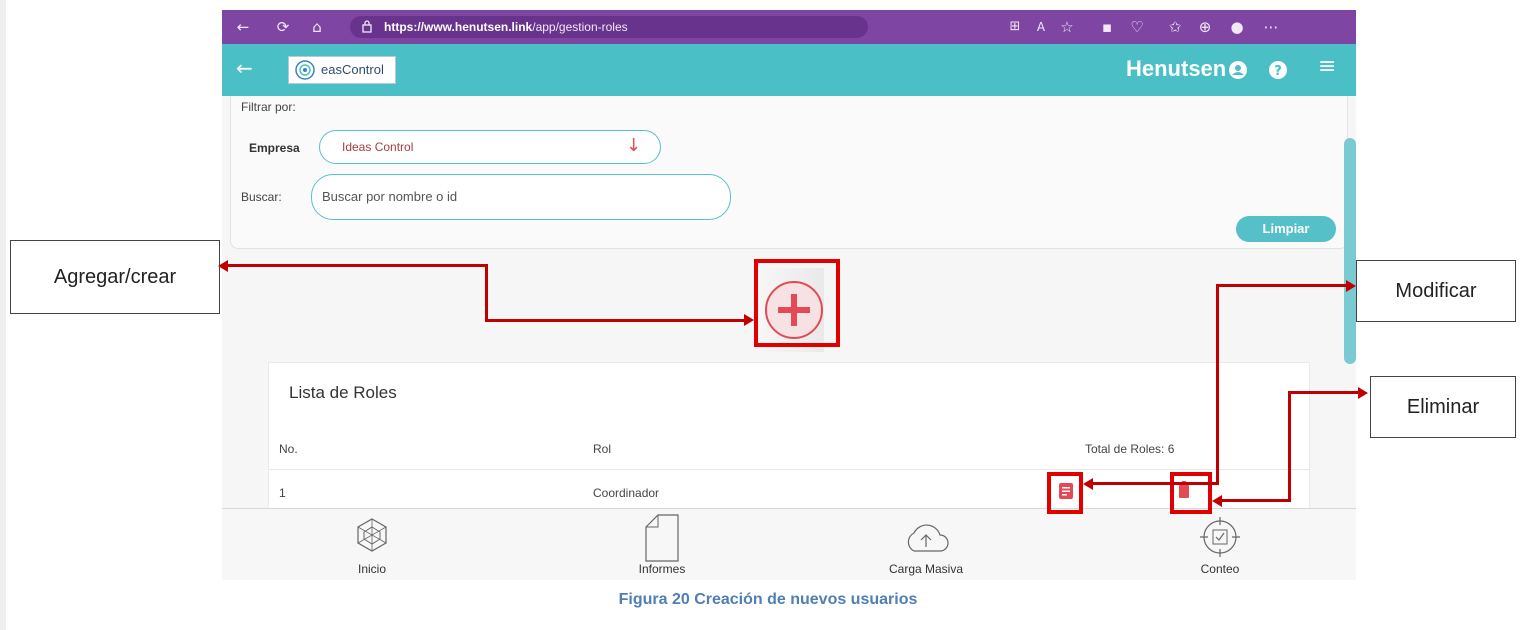  I want to click on column-header-no: No., so click(288, 449).